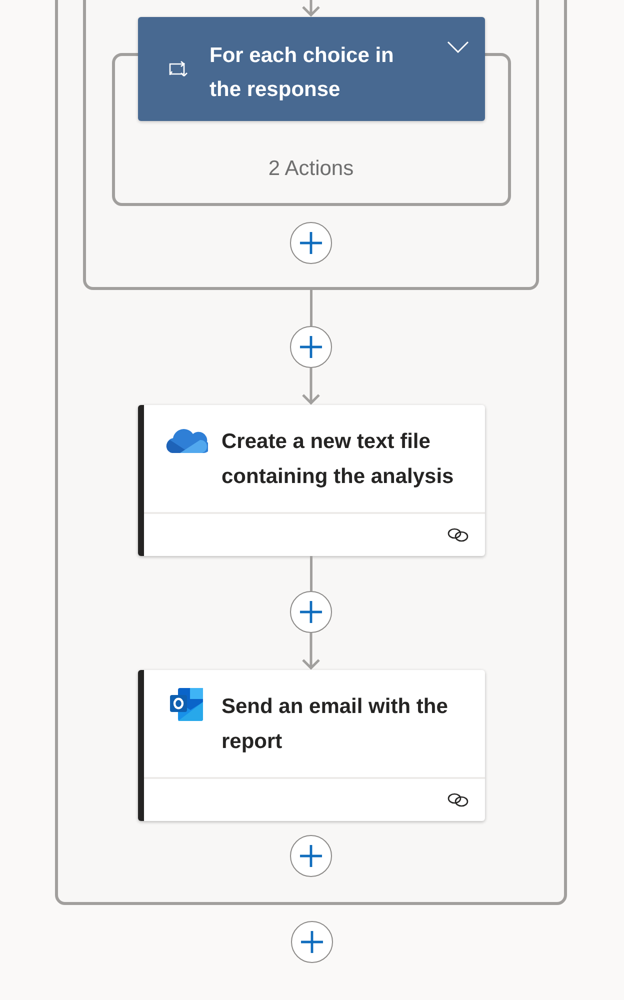 Image resolution: width=624 pixels, height=1000 pixels. What do you see at coordinates (311, 169) in the screenshot?
I see `actions-count: 2 Actions` at bounding box center [311, 169].